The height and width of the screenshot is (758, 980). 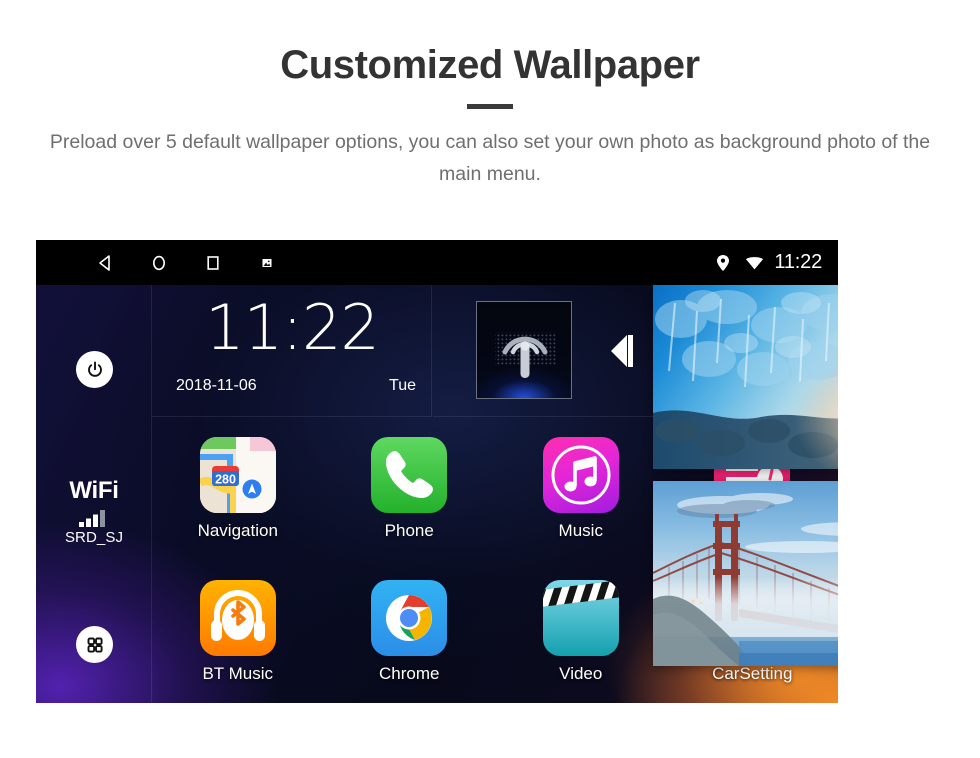 I want to click on left-sidebar: WiFi SRD_SJ, so click(x=94, y=494).